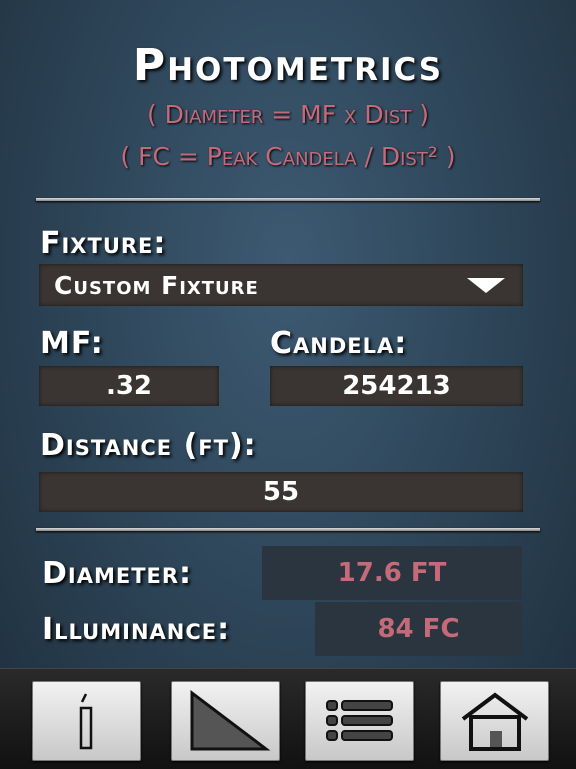  What do you see at coordinates (281, 285) in the screenshot?
I see `fixture-select: Custom Fixture` at bounding box center [281, 285].